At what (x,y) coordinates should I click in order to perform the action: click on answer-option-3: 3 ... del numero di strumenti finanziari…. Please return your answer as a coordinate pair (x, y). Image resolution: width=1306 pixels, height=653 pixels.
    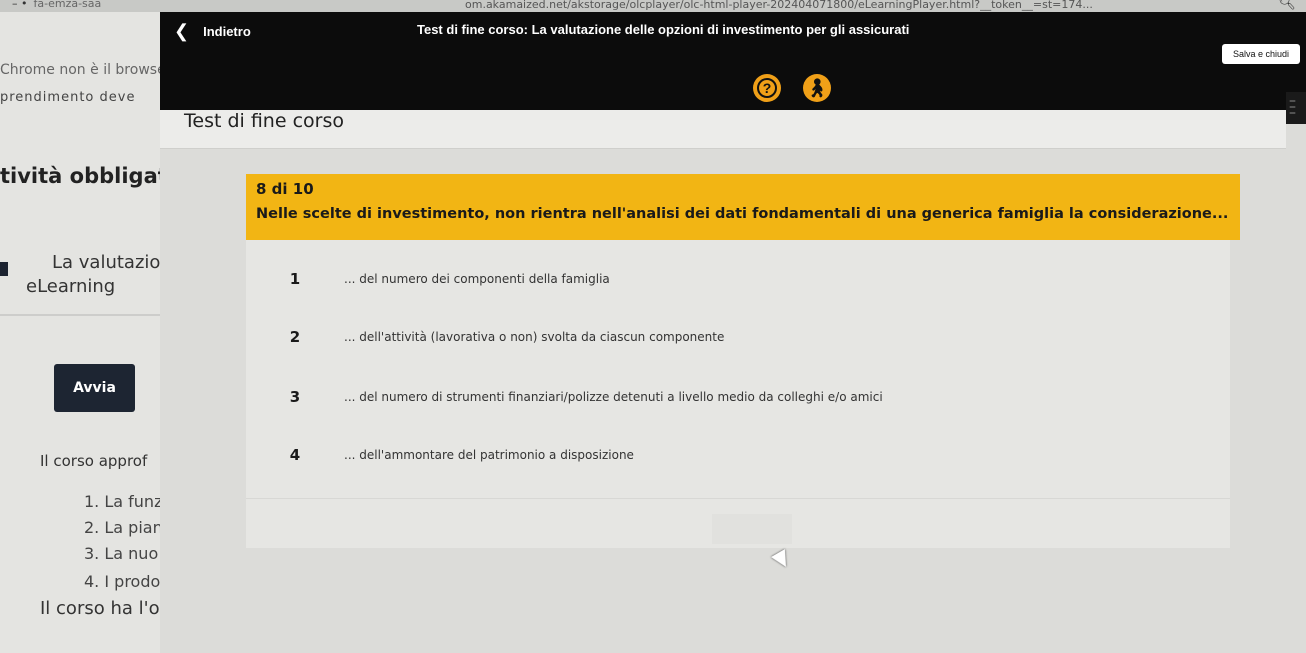
    Looking at the image, I should click on (736, 397).